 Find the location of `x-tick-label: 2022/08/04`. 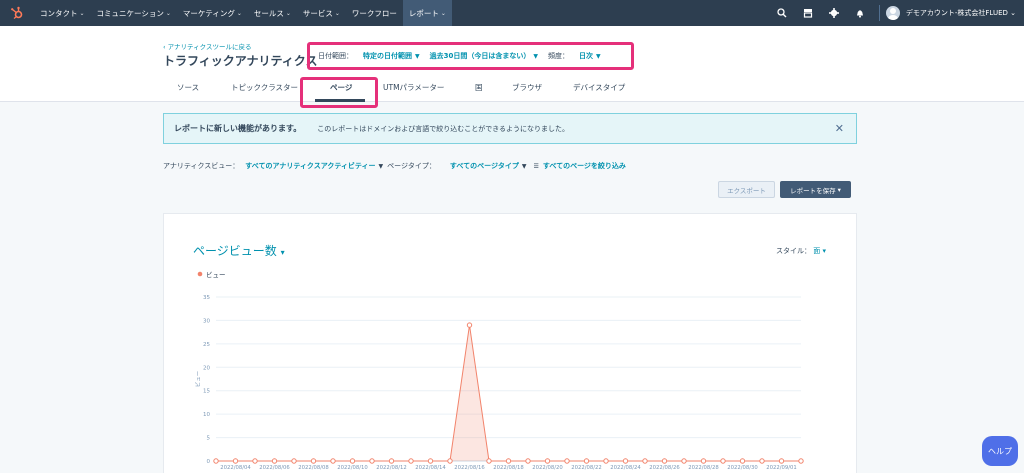

x-tick-label: 2022/08/04 is located at coordinates (235, 468).